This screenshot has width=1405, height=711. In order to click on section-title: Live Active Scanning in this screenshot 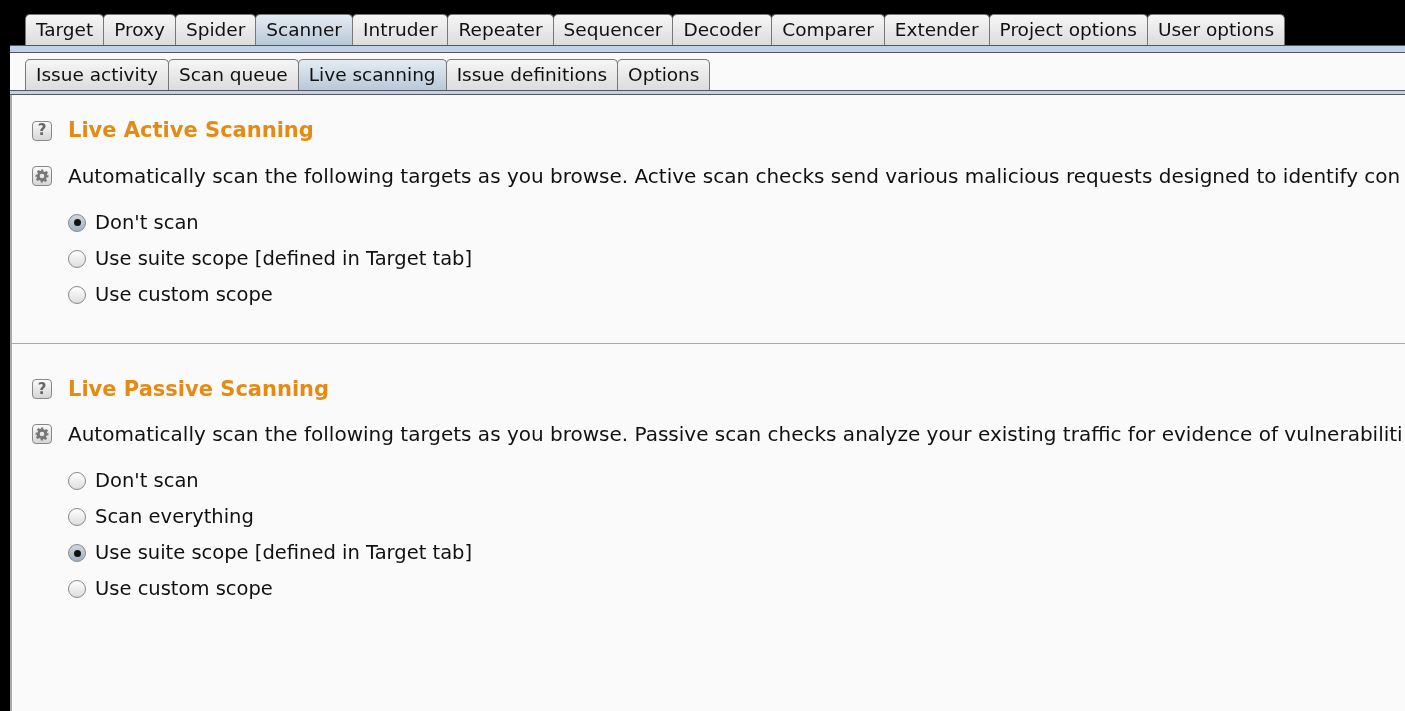, I will do `click(191, 130)`.